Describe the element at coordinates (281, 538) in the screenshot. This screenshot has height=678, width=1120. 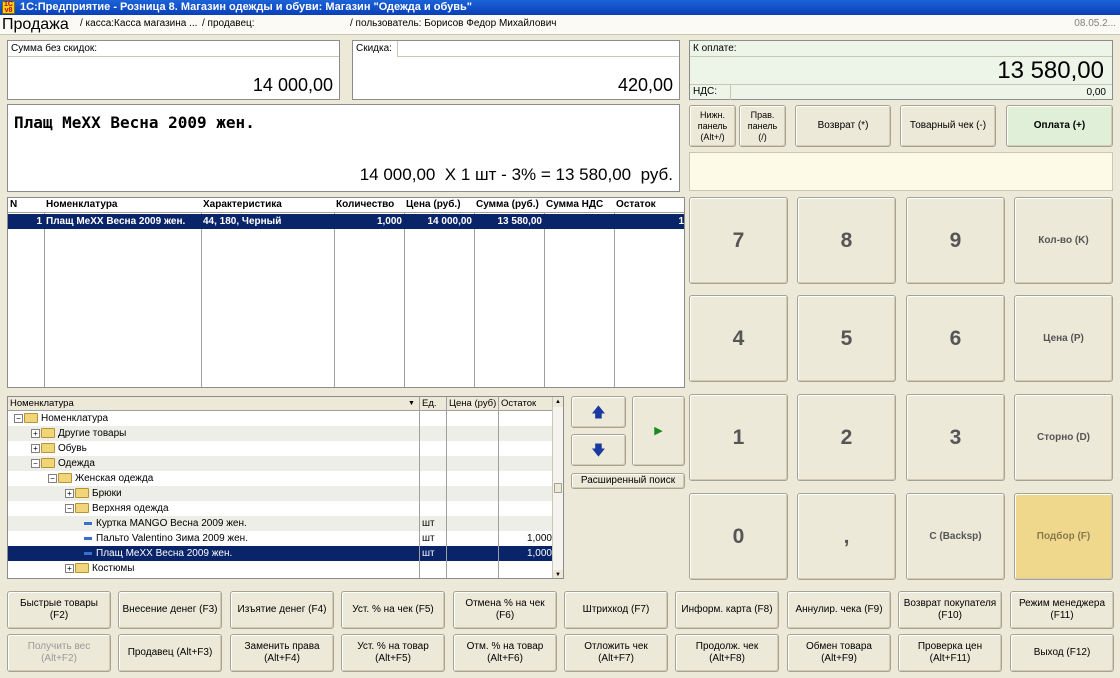
I see `tree-row: Пальто Valentino Зима 2009 жен. шт 1,000` at that location.